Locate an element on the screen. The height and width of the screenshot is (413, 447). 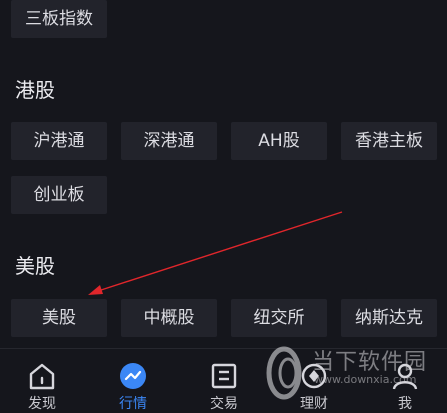
chip-hk-gem: 创业板 is located at coordinates (59, 195).